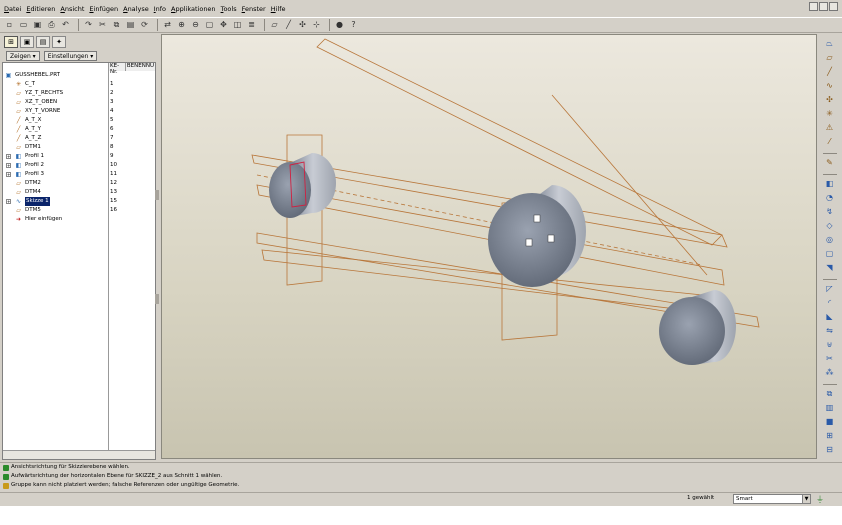  What do you see at coordinates (223, 25) in the screenshot?
I see `spin-icon: ✥` at bounding box center [223, 25].